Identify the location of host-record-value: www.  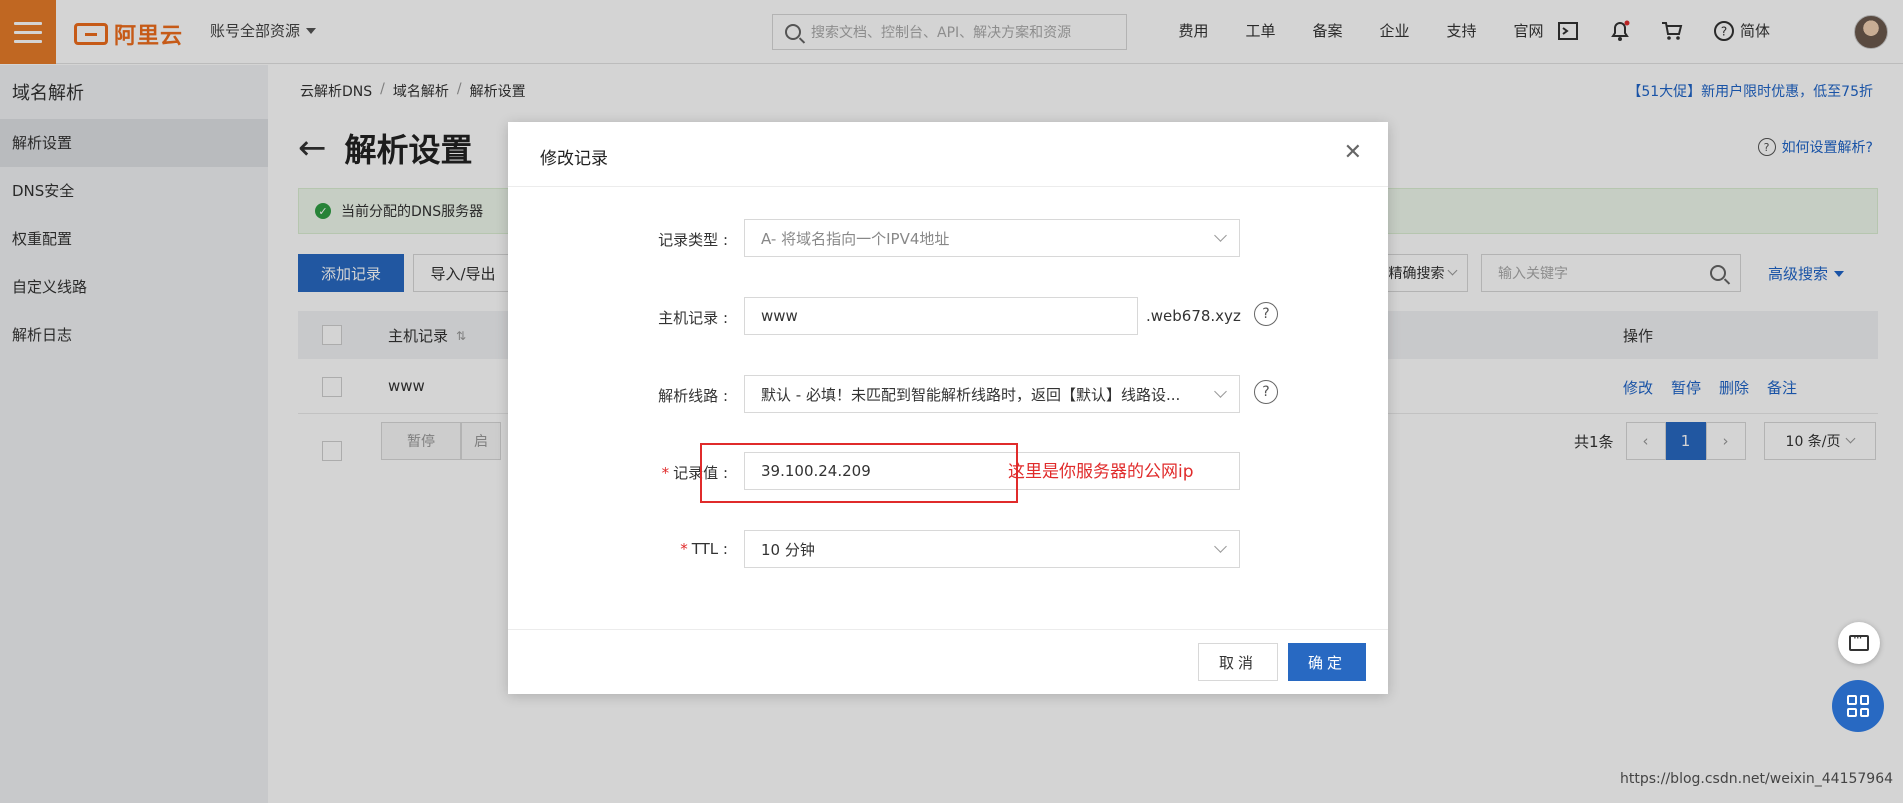
(779, 316).